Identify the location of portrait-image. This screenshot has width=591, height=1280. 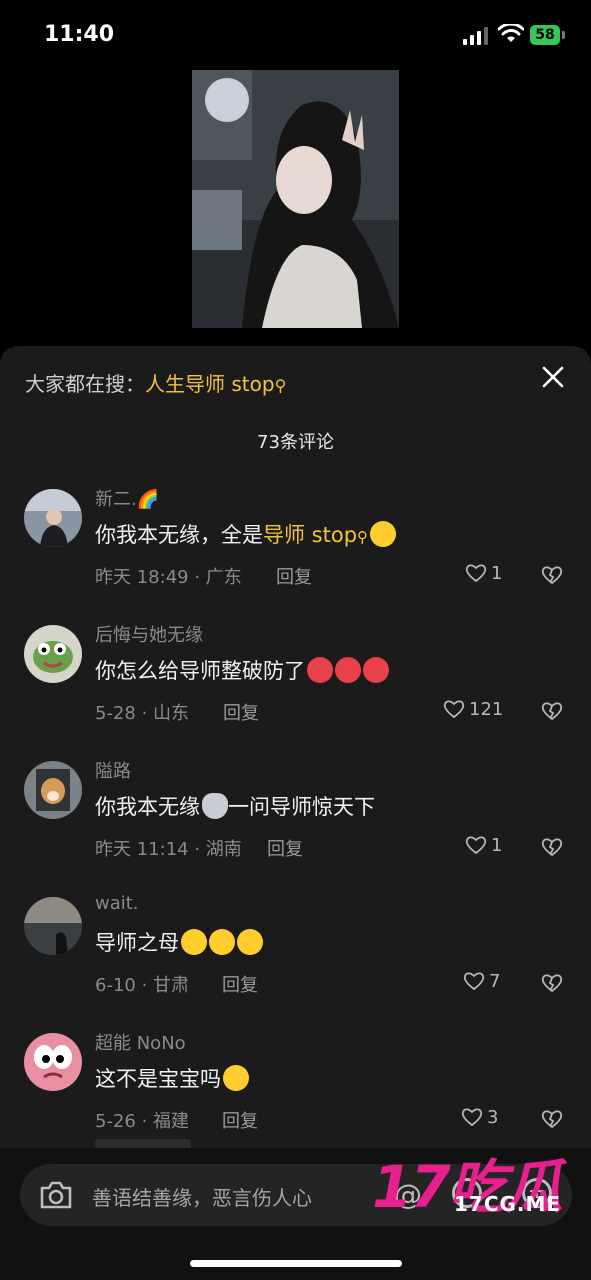
(295, 199).